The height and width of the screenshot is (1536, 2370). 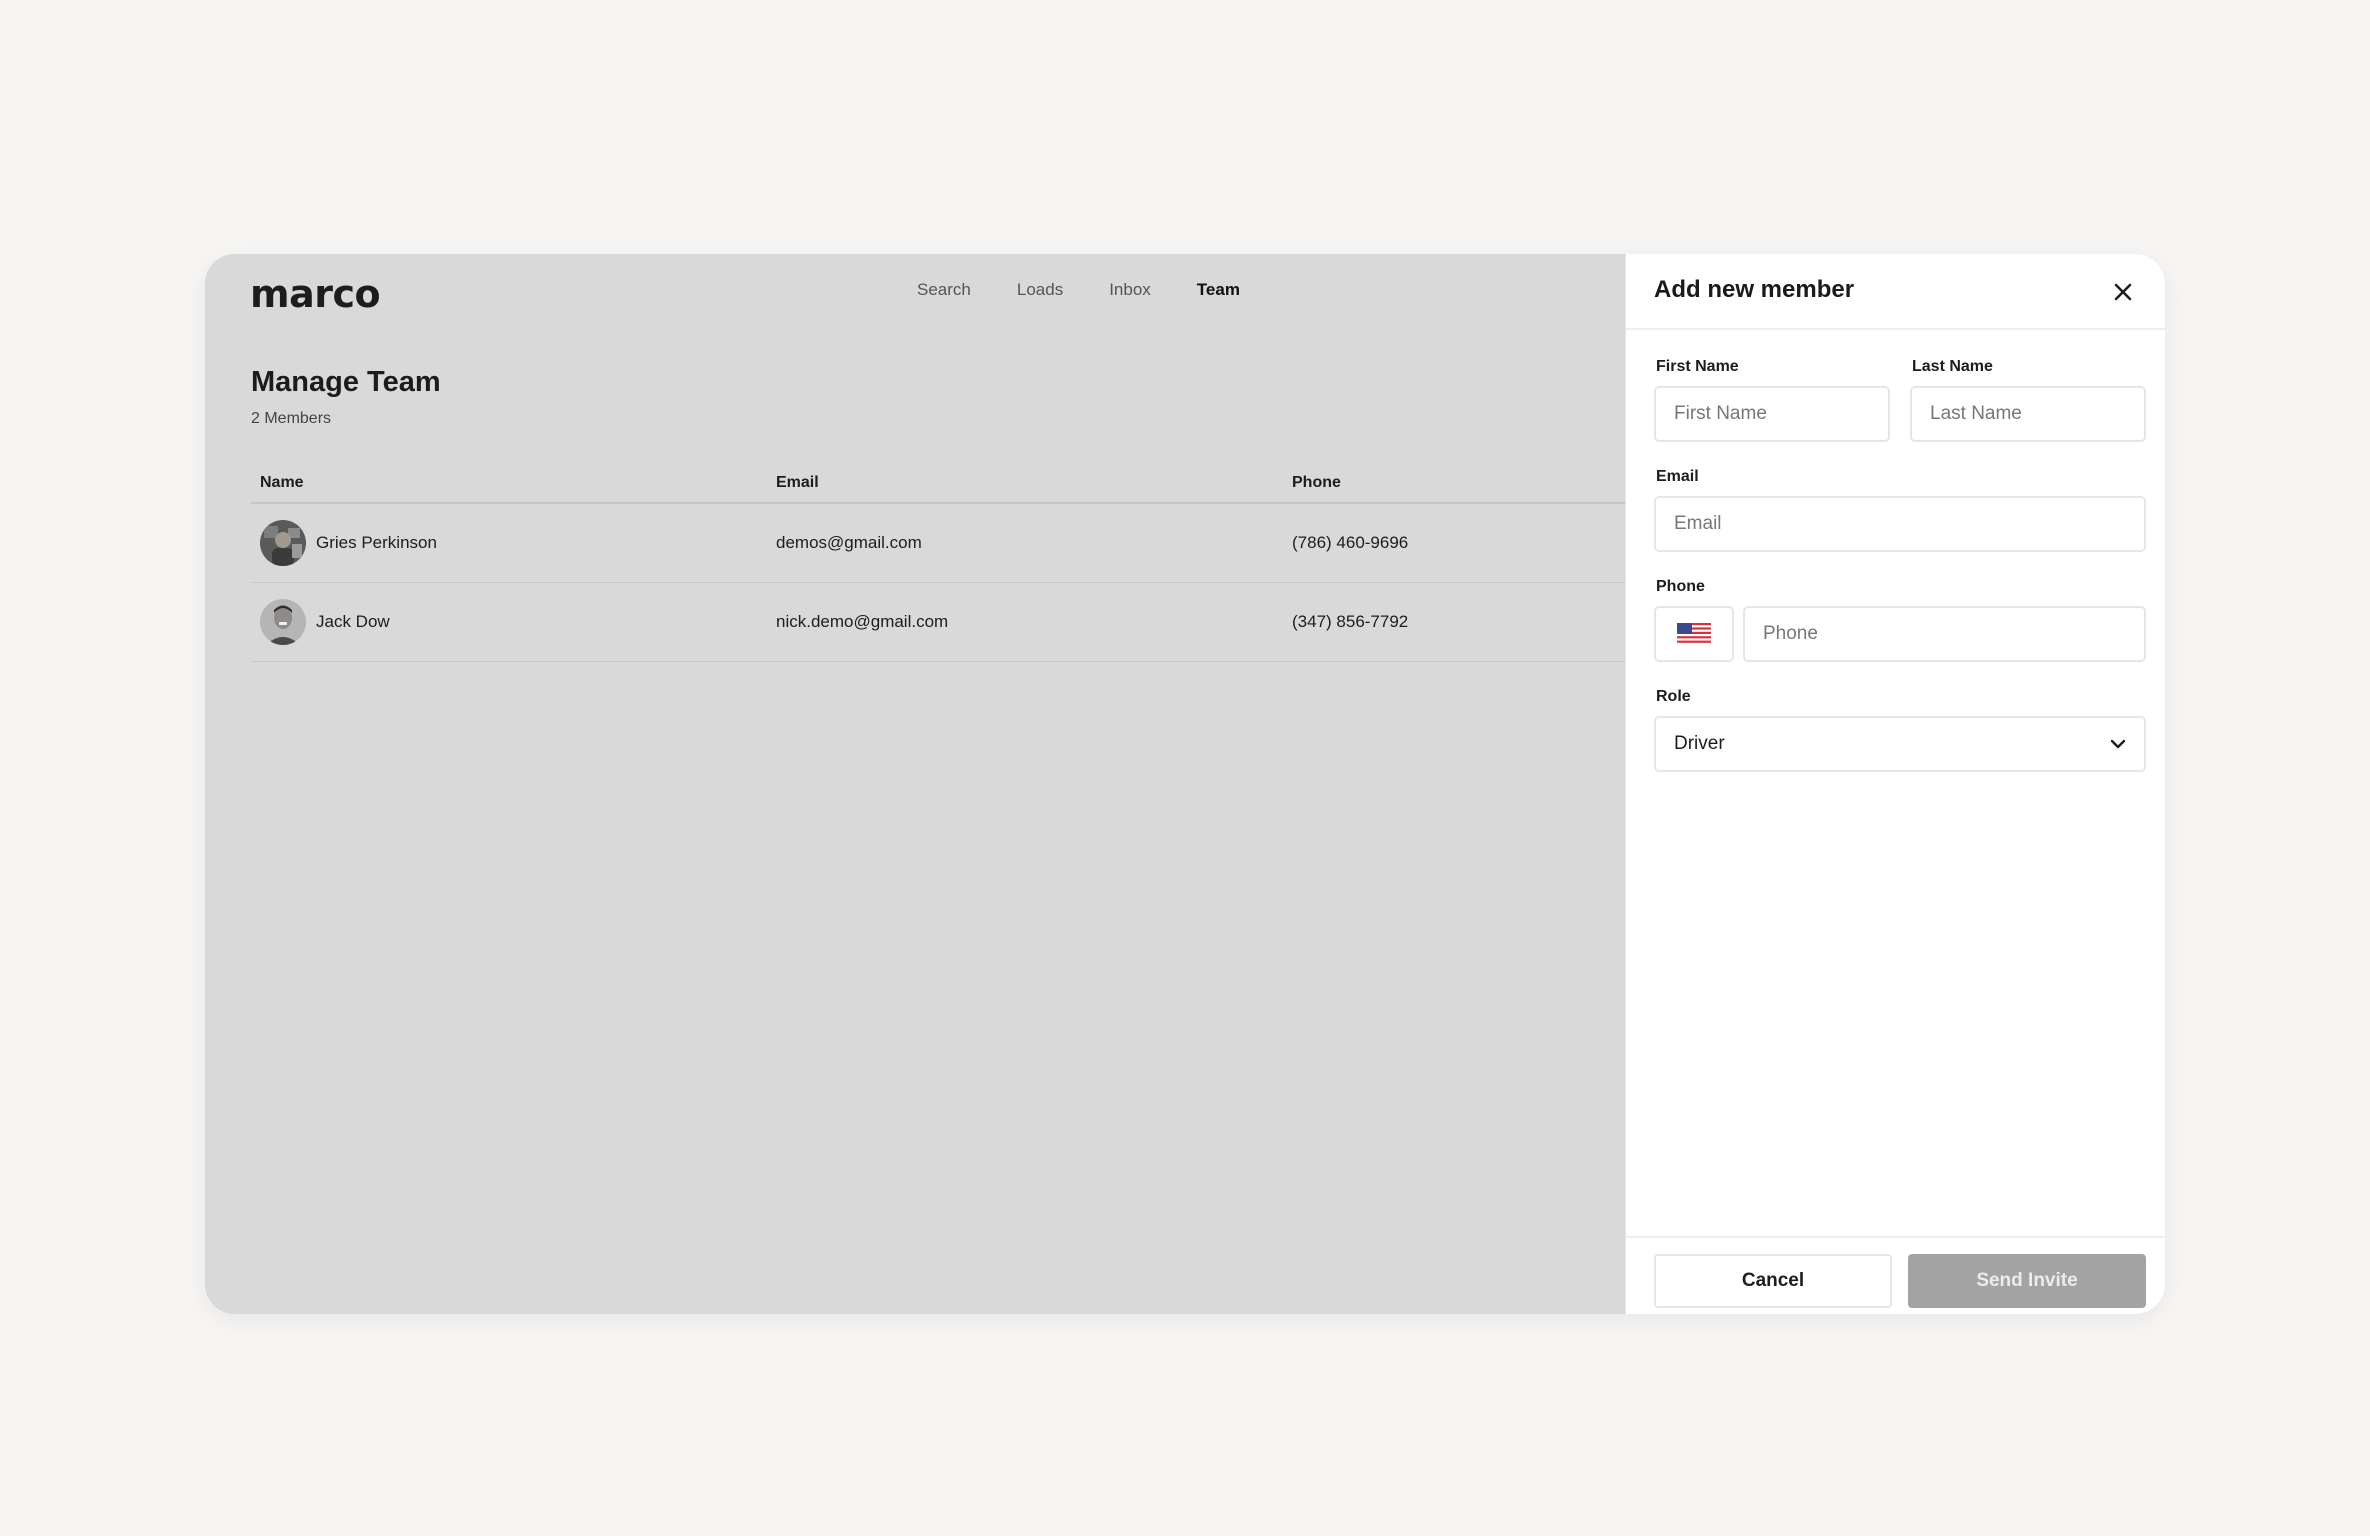 I want to click on email-label: Email, so click(x=1677, y=476).